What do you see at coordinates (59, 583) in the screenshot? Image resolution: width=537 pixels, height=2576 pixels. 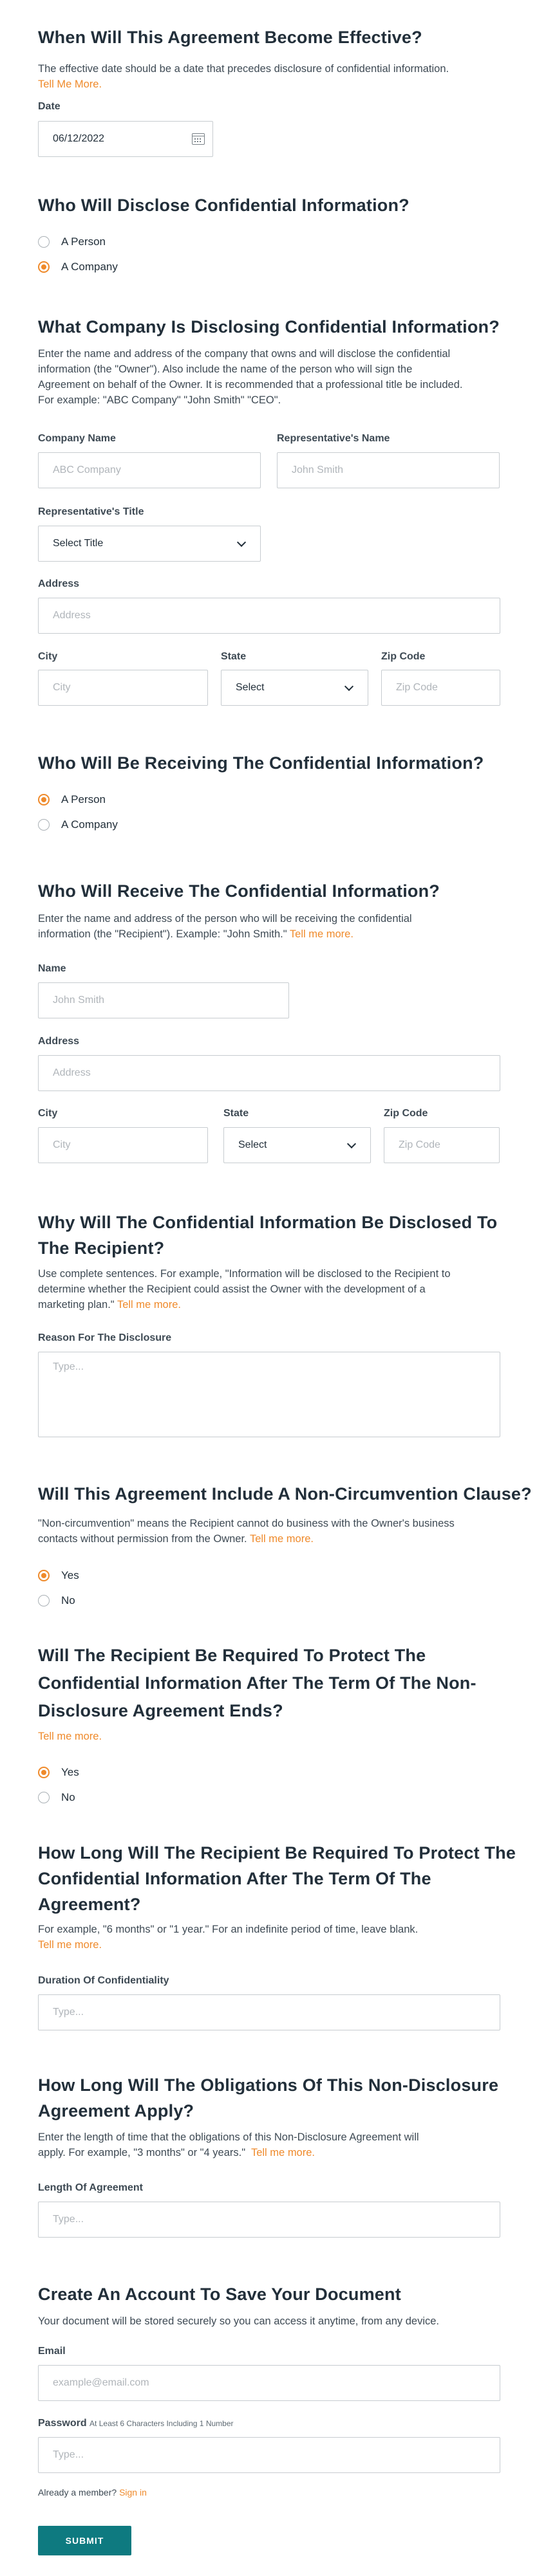 I see `company-address-label: Address` at bounding box center [59, 583].